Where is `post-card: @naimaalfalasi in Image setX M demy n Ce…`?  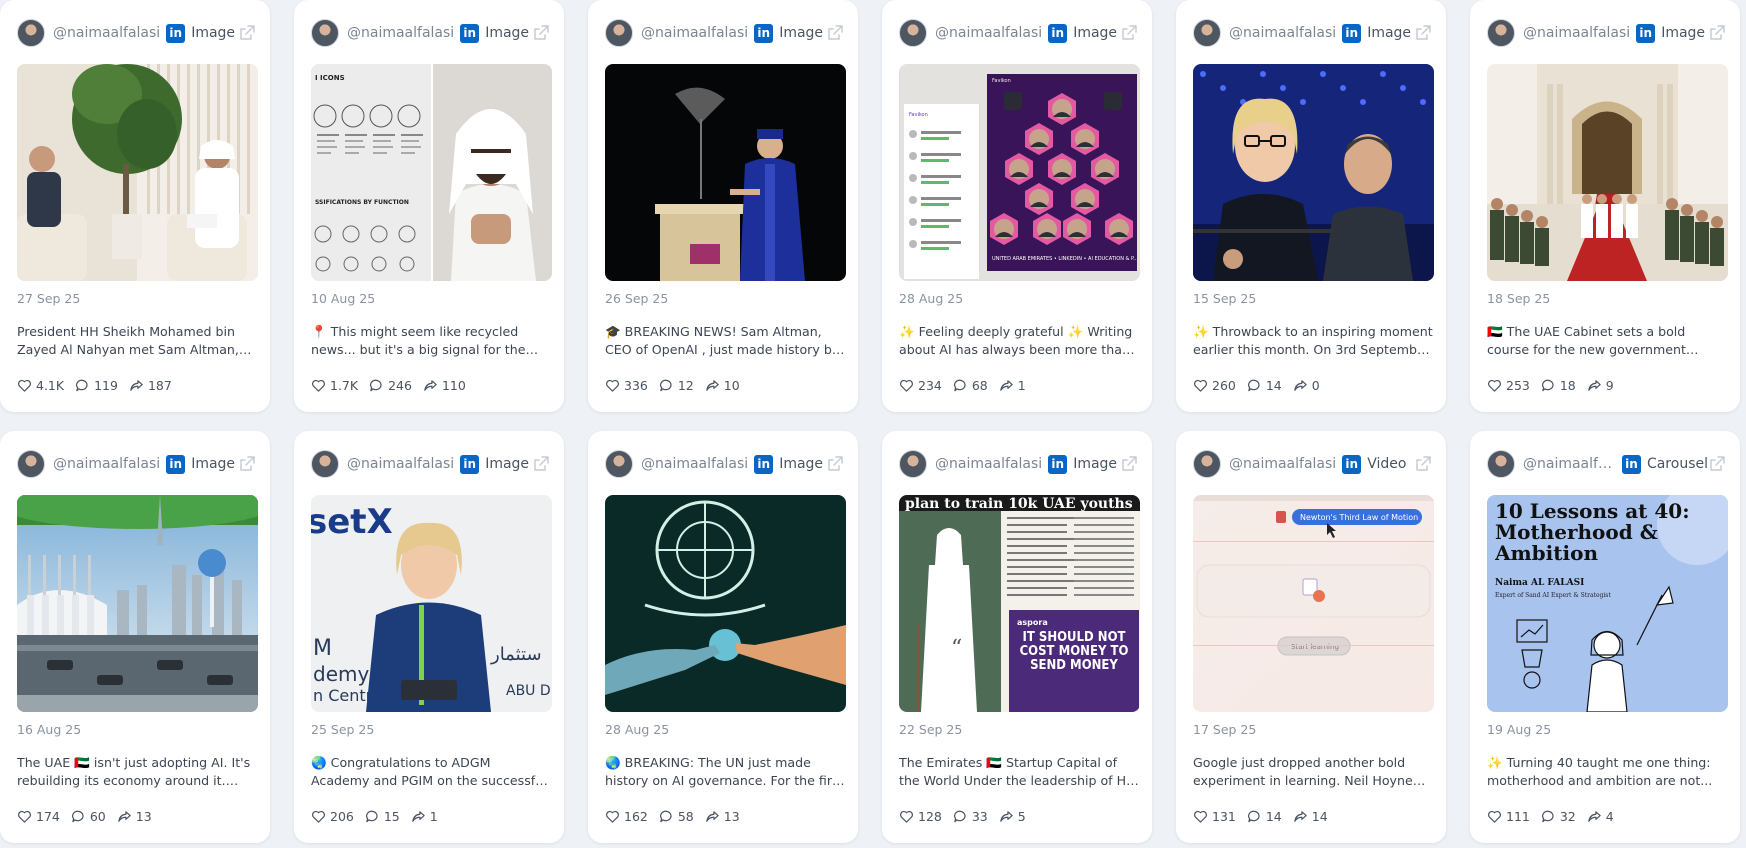
post-card: @naimaalfalasi in Image setX M demy n Ce… is located at coordinates (429, 637).